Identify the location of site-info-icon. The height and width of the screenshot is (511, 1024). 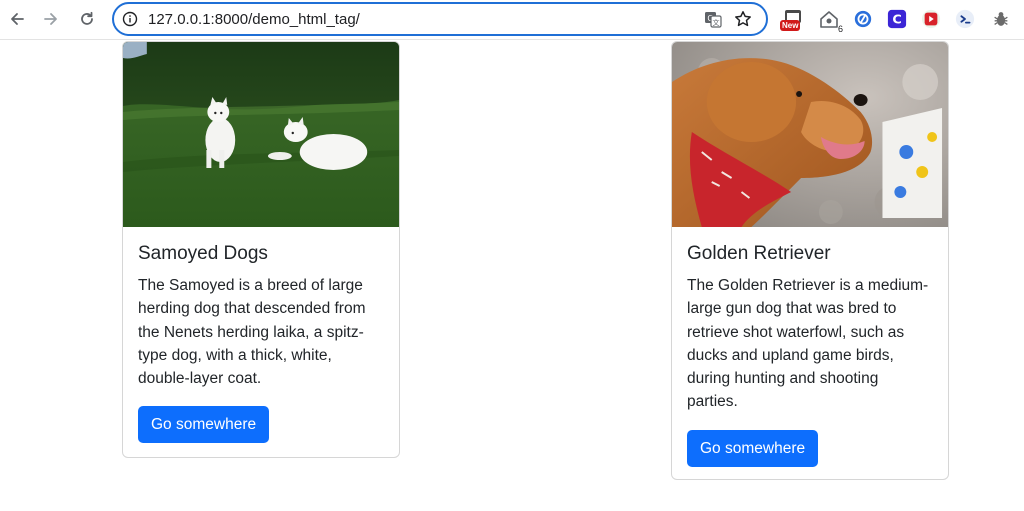
(130, 19).